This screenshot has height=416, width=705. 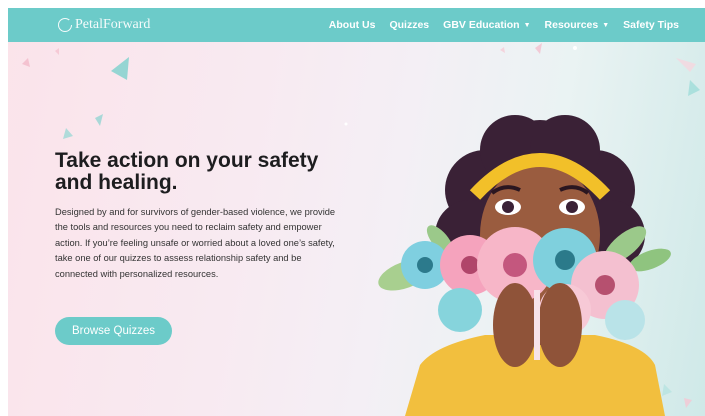 What do you see at coordinates (481, 25) in the screenshot?
I see `nav-item-label: GBV Education` at bounding box center [481, 25].